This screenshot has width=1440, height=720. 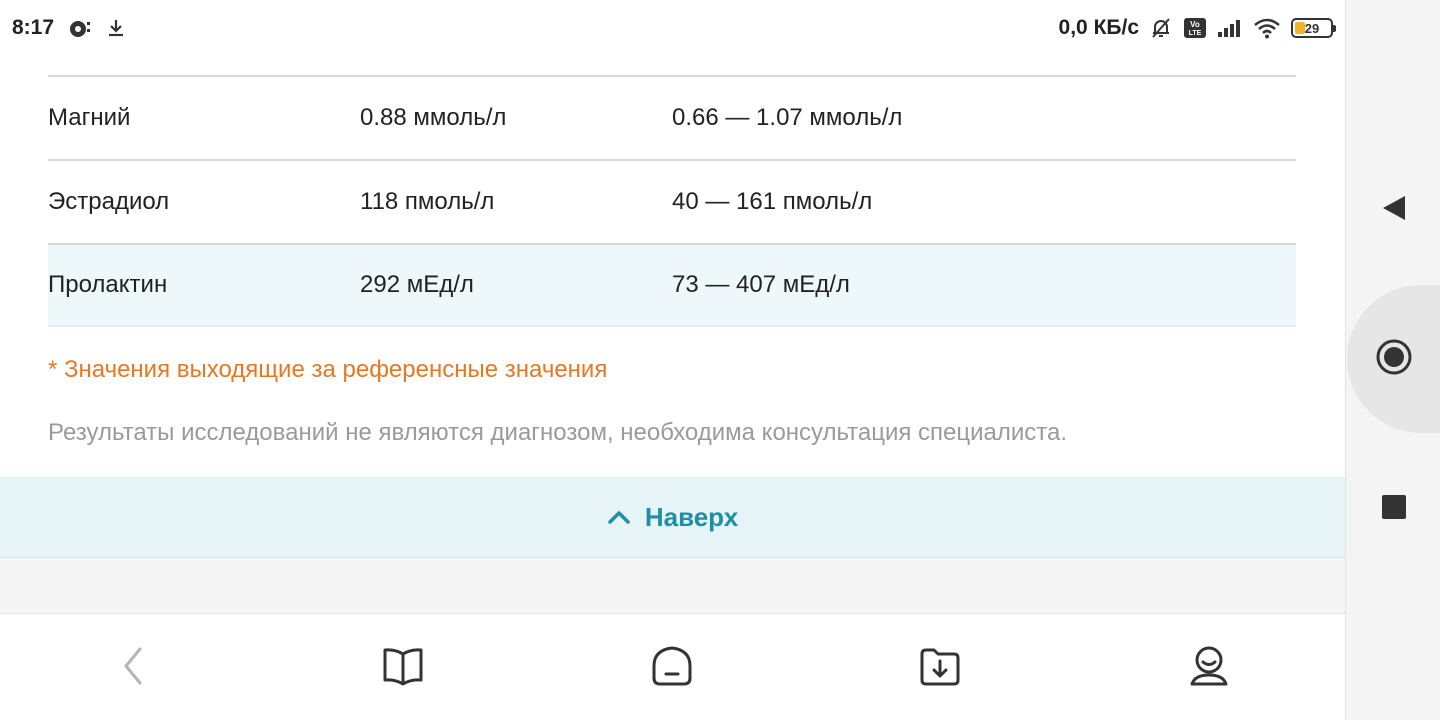 I want to click on bottom-nav, so click(x=672, y=666).